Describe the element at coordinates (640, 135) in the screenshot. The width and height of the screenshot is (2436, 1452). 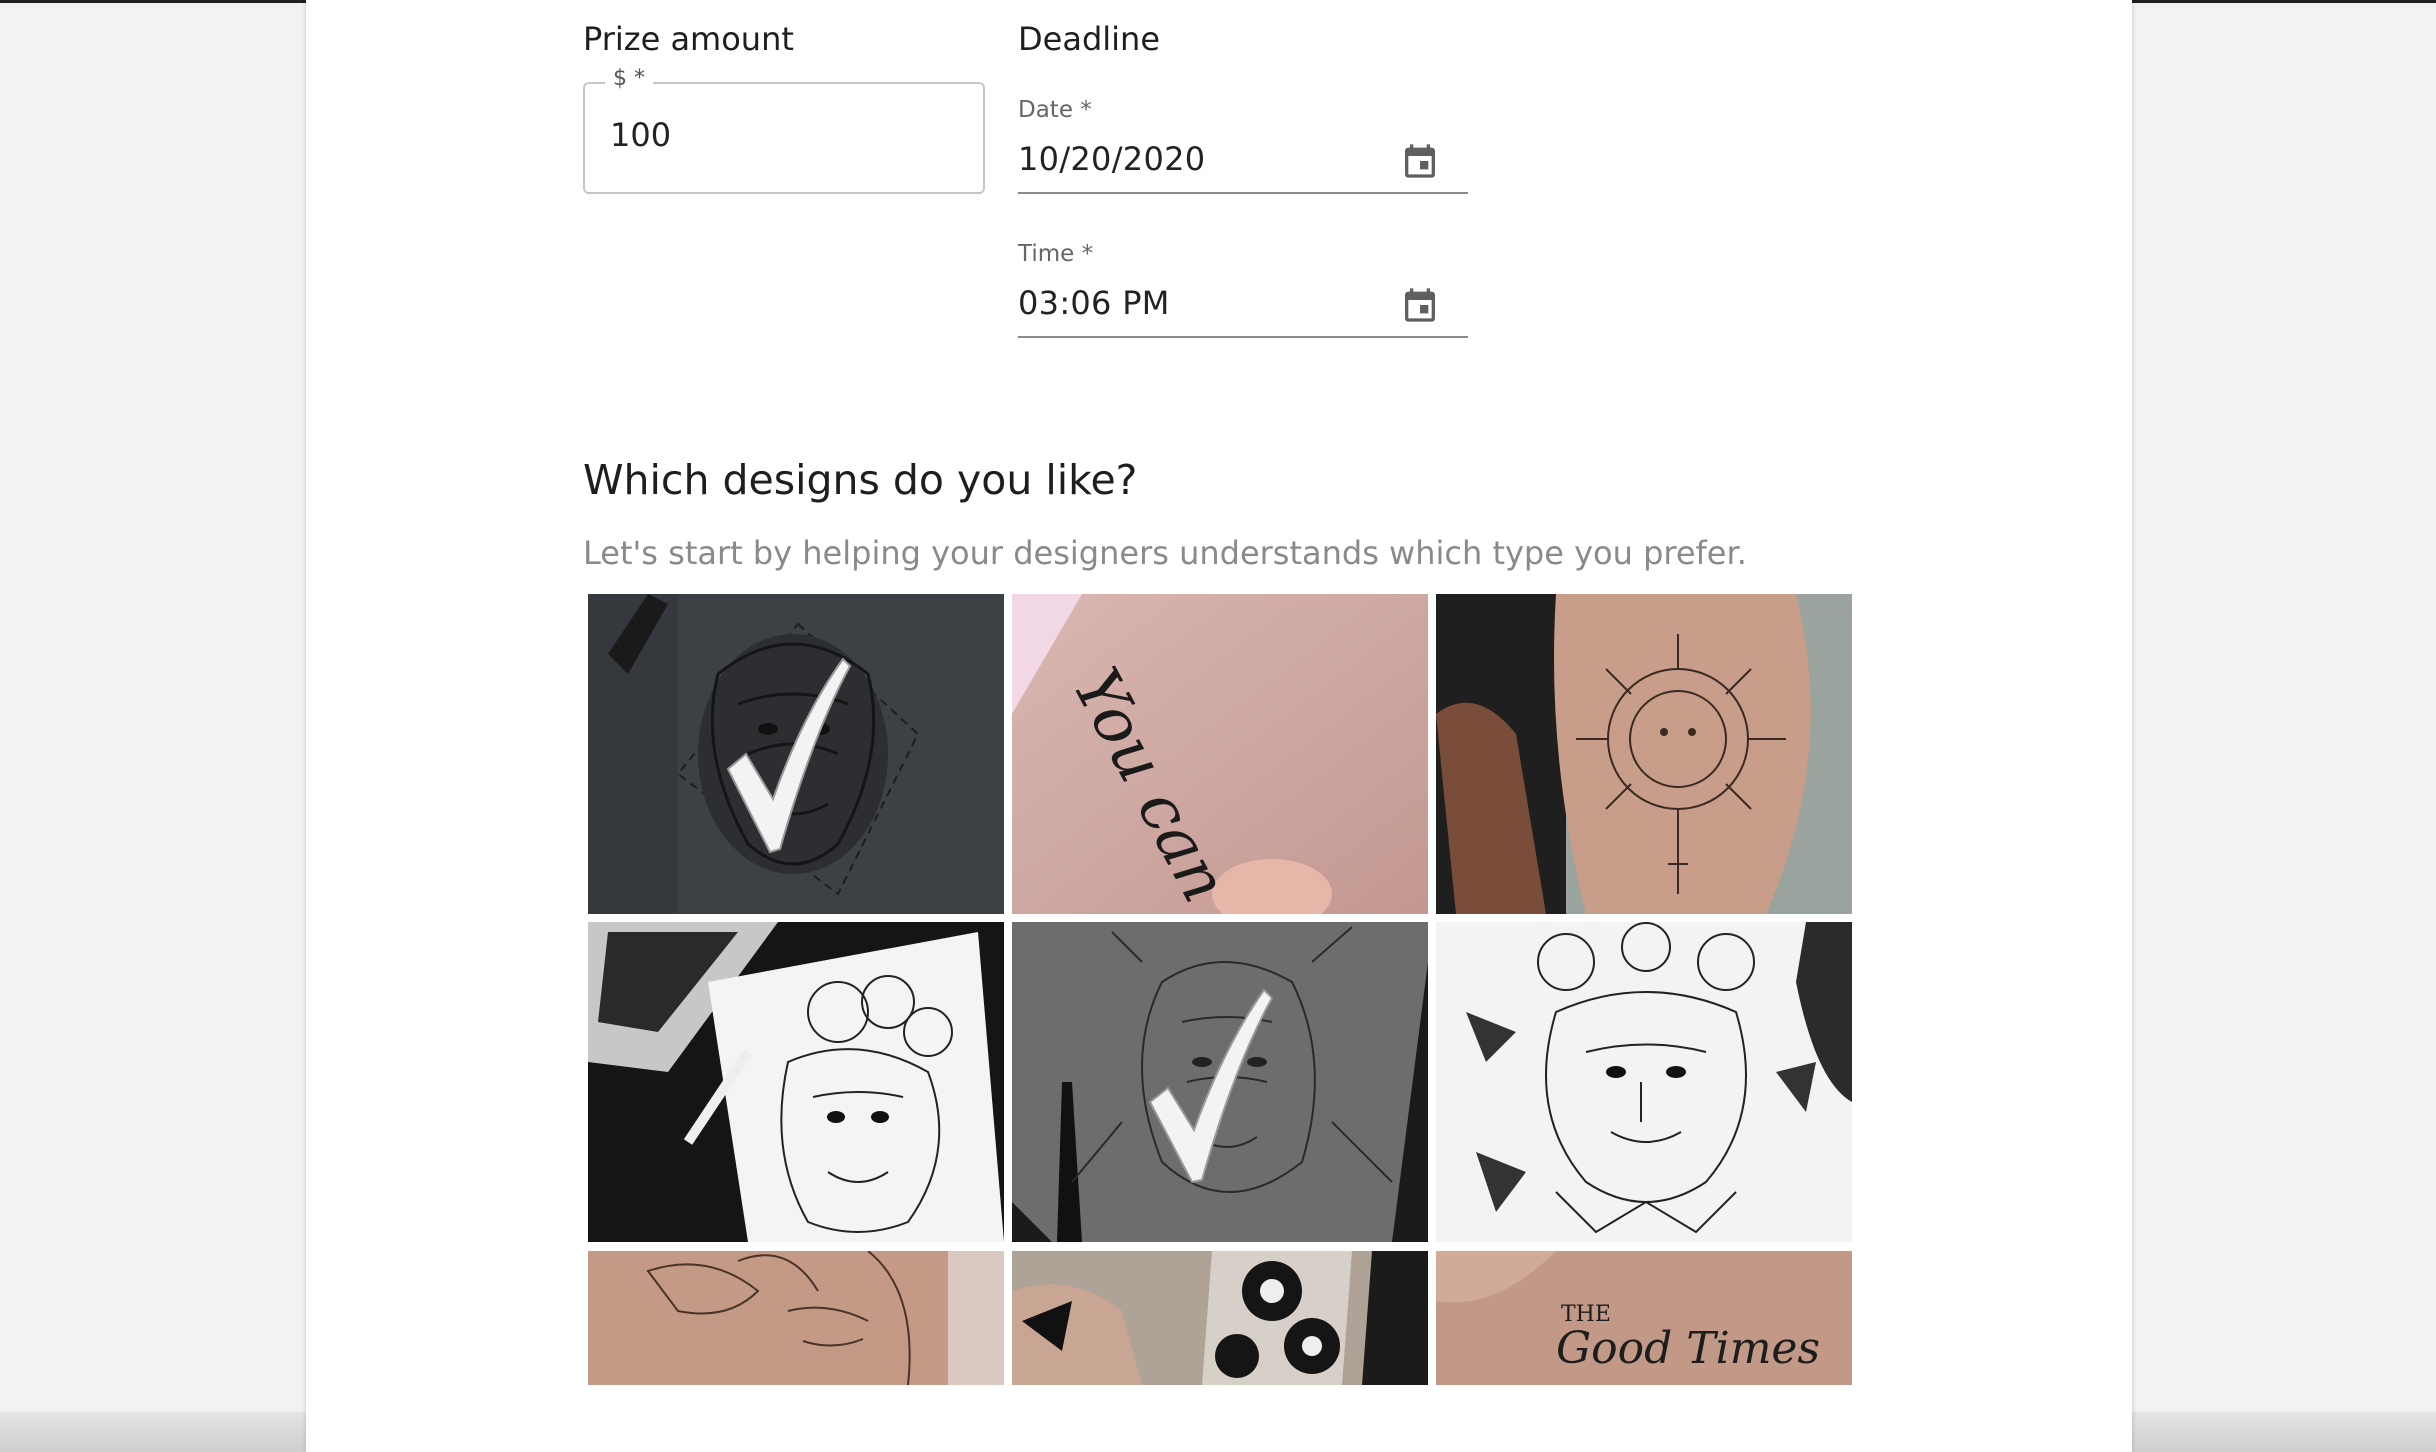
I see `prize-amount-value: 100` at that location.